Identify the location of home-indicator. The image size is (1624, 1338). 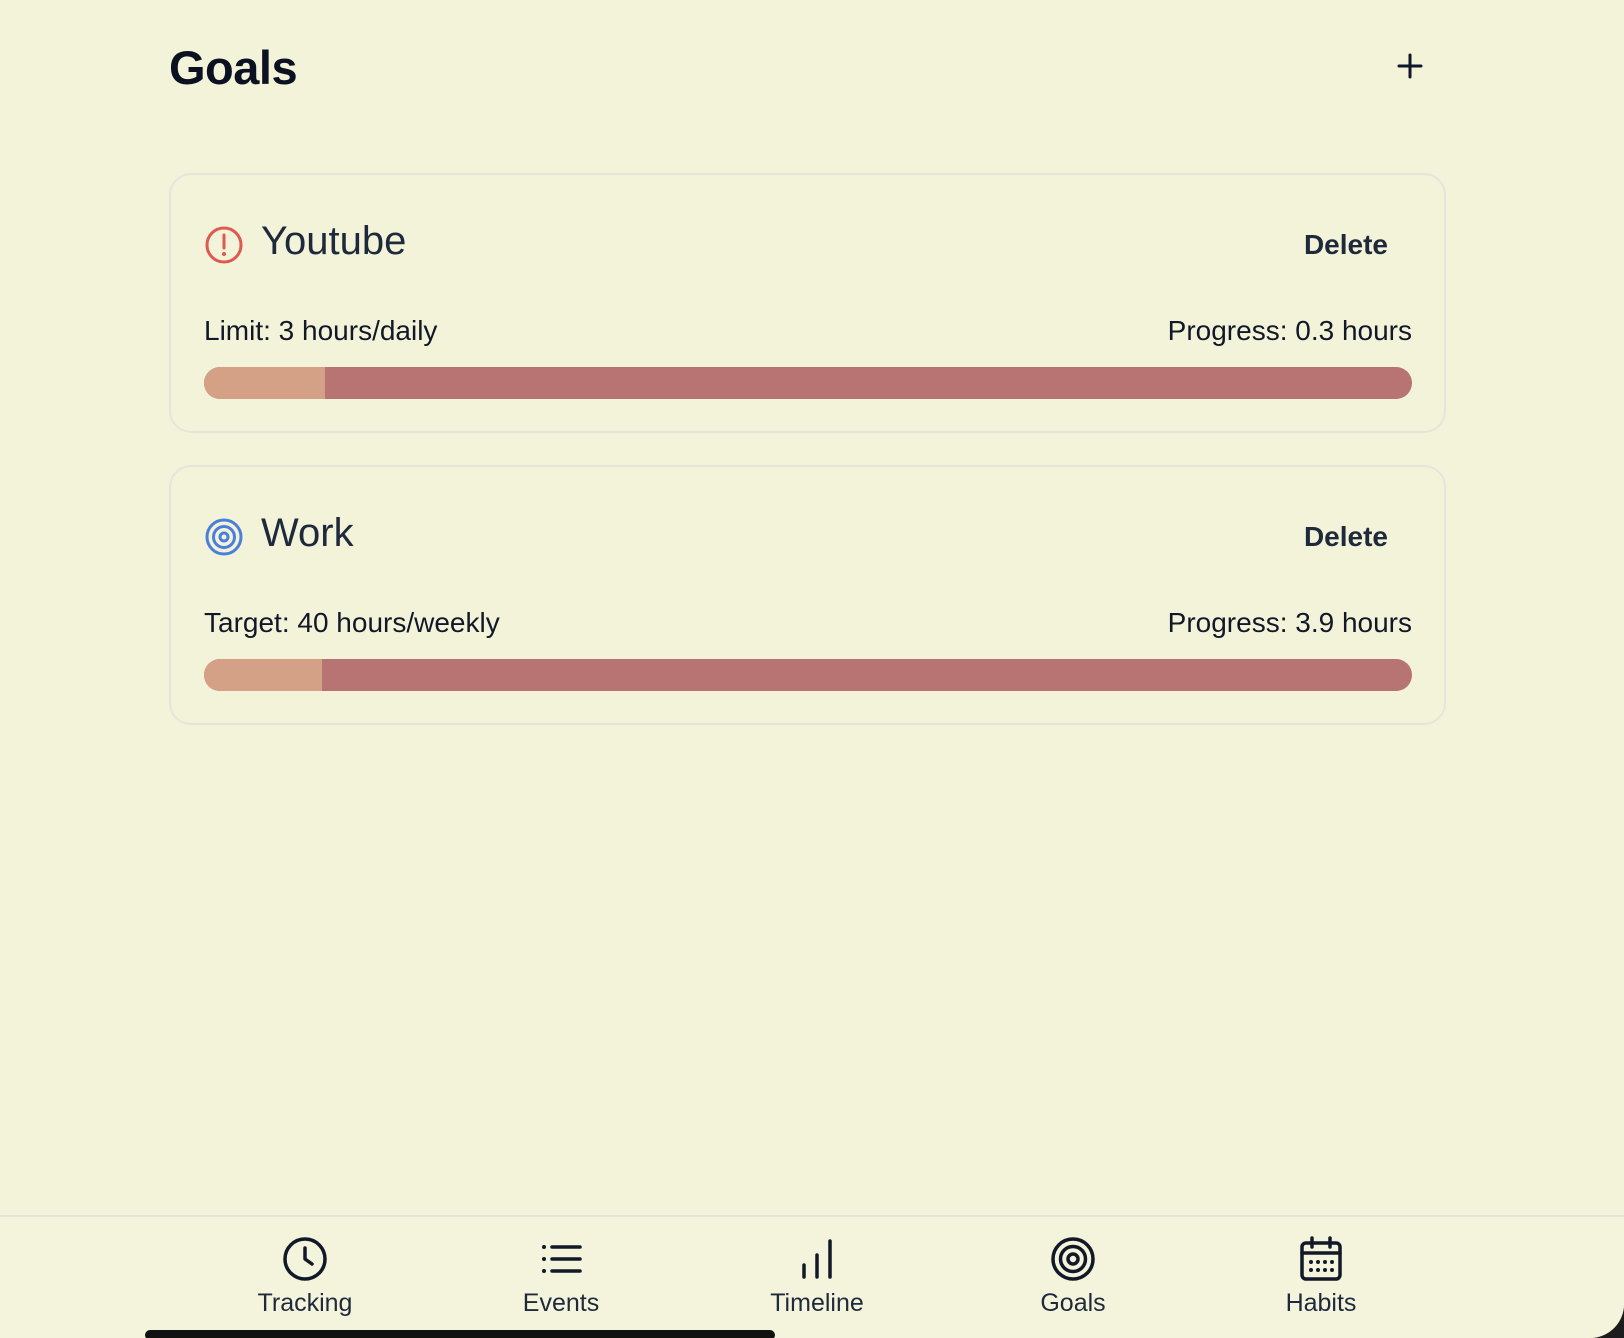
(460, 1334).